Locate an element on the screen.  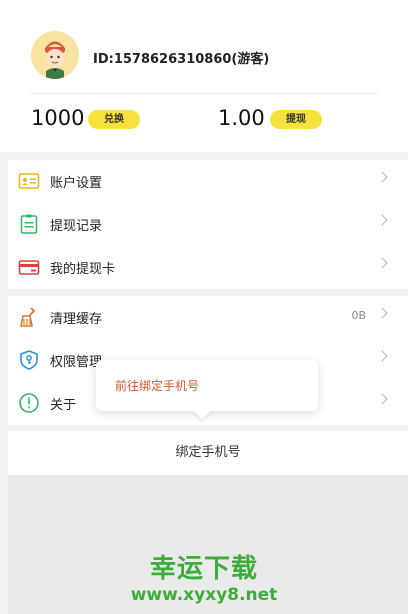
avatar is located at coordinates (55, 55).